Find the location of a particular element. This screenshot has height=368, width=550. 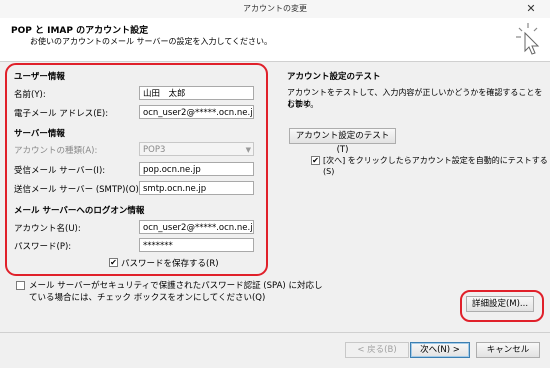

user-info-heading: ユーザー情報 is located at coordinates (39, 77).